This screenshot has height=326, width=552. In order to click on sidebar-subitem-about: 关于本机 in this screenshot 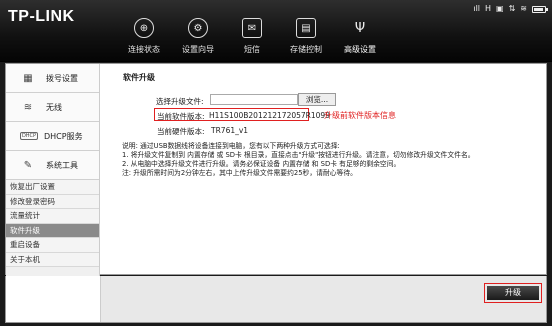, I will do `click(52, 259)`.